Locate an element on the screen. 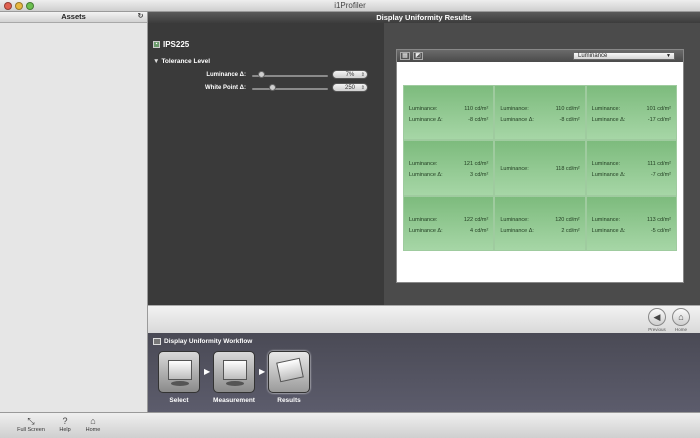 The image size is (700, 438). results-toolbar: ▦ ◩ Luminance ▼ is located at coordinates (540, 56).